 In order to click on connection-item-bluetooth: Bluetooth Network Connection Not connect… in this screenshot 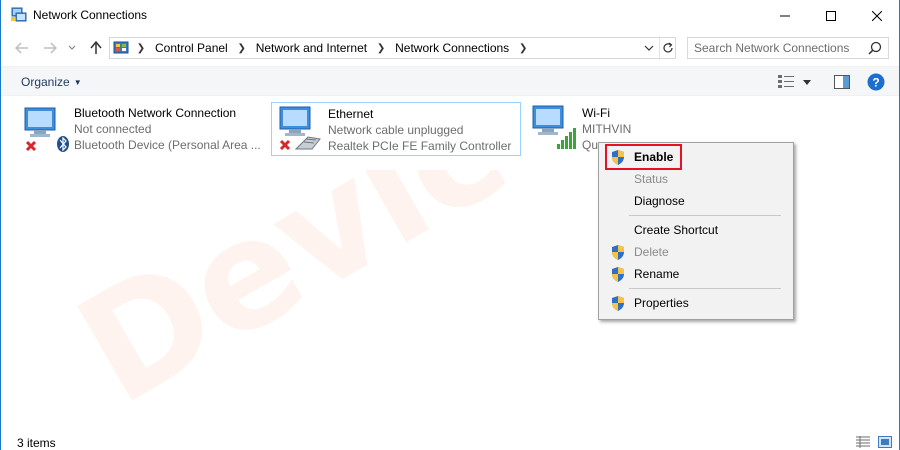, I will do `click(140, 129)`.